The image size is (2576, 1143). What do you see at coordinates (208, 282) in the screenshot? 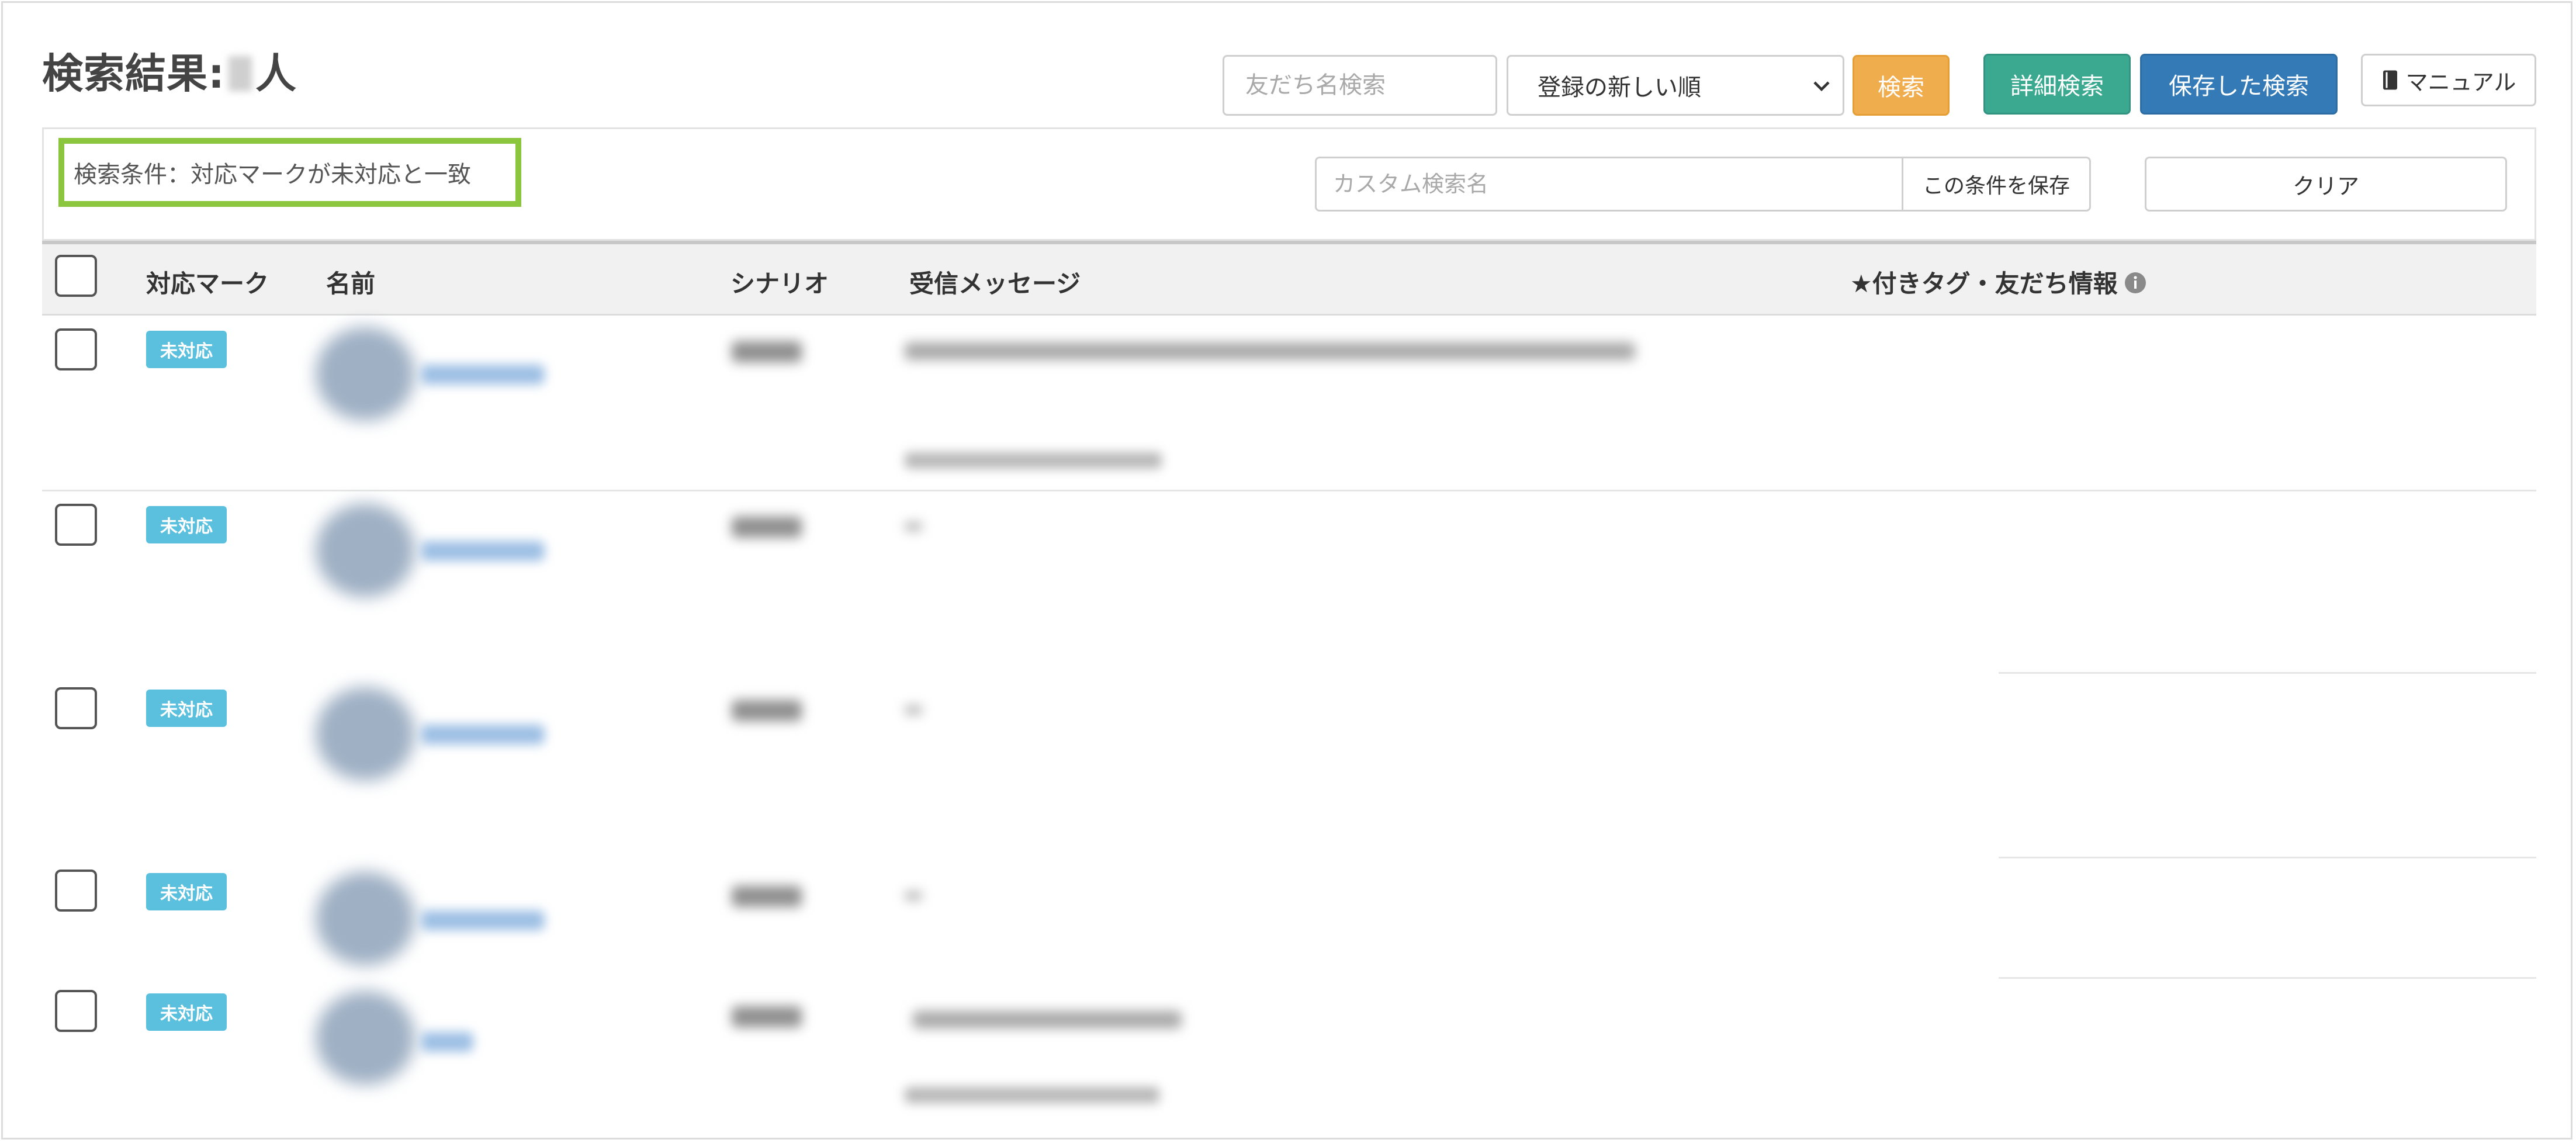
I see `column-header-mark: 対応マーク` at bounding box center [208, 282].